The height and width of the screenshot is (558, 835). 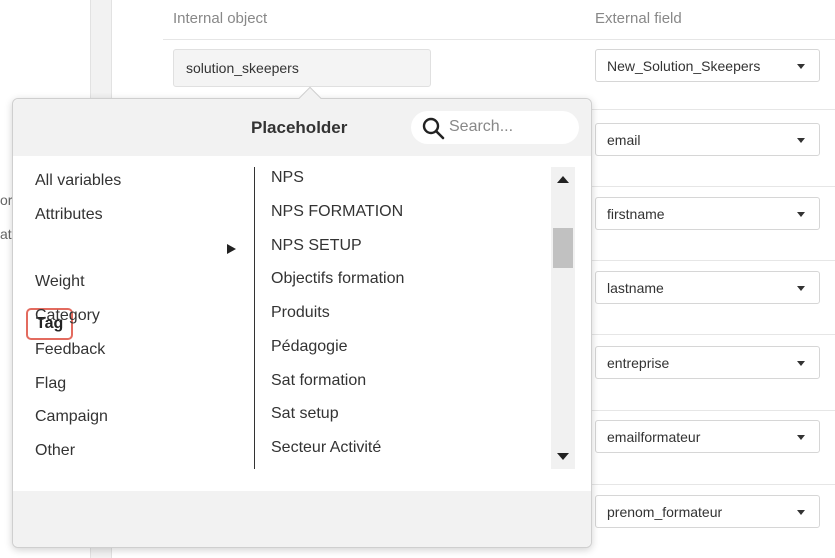 I want to click on category-item-campaign: Campaign, so click(x=71, y=417).